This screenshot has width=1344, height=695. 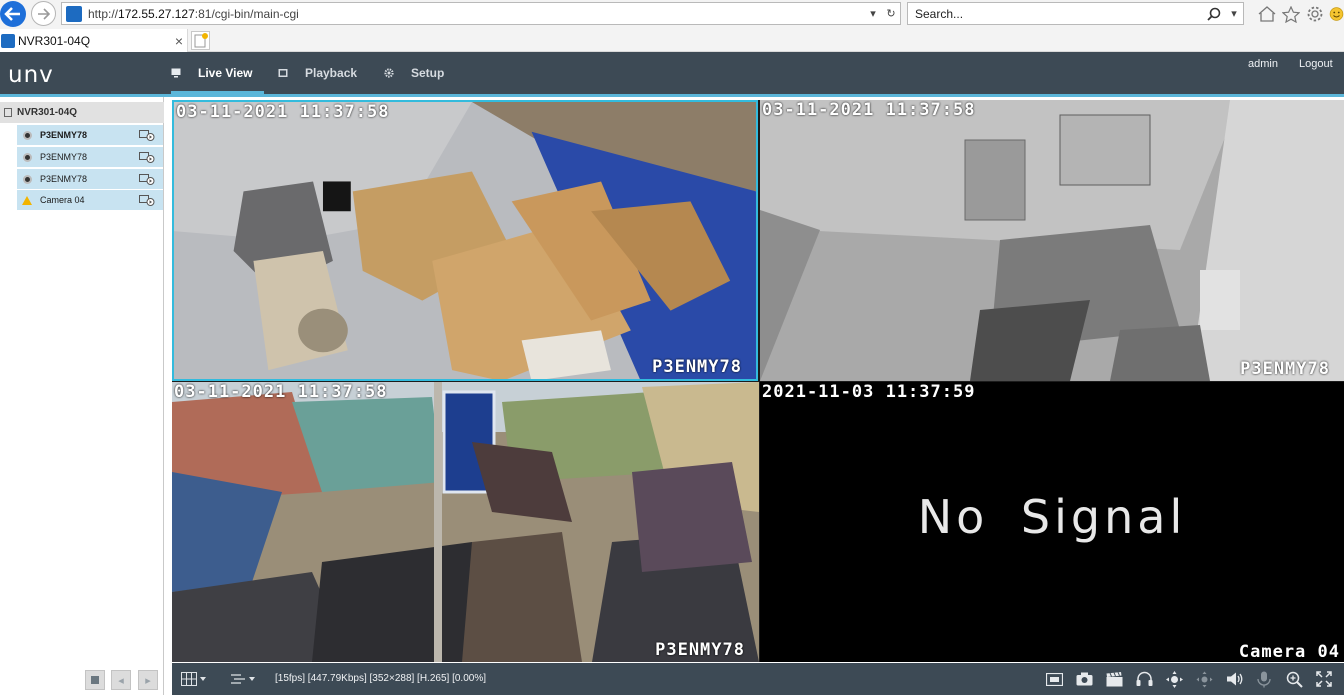 I want to click on back-icon, so click(x=12, y=14).